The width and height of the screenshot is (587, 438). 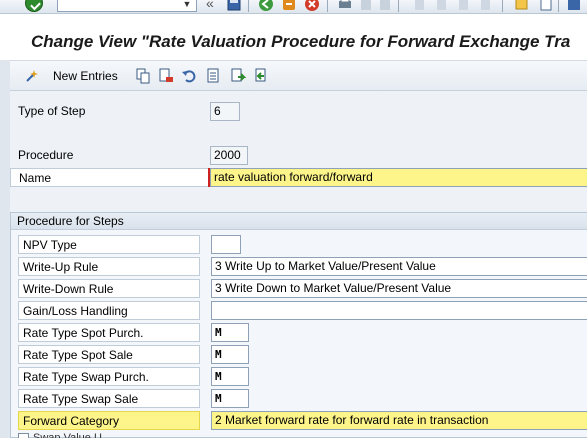 What do you see at coordinates (299, 221) in the screenshot?
I see `group-title: Procedure for Steps` at bounding box center [299, 221].